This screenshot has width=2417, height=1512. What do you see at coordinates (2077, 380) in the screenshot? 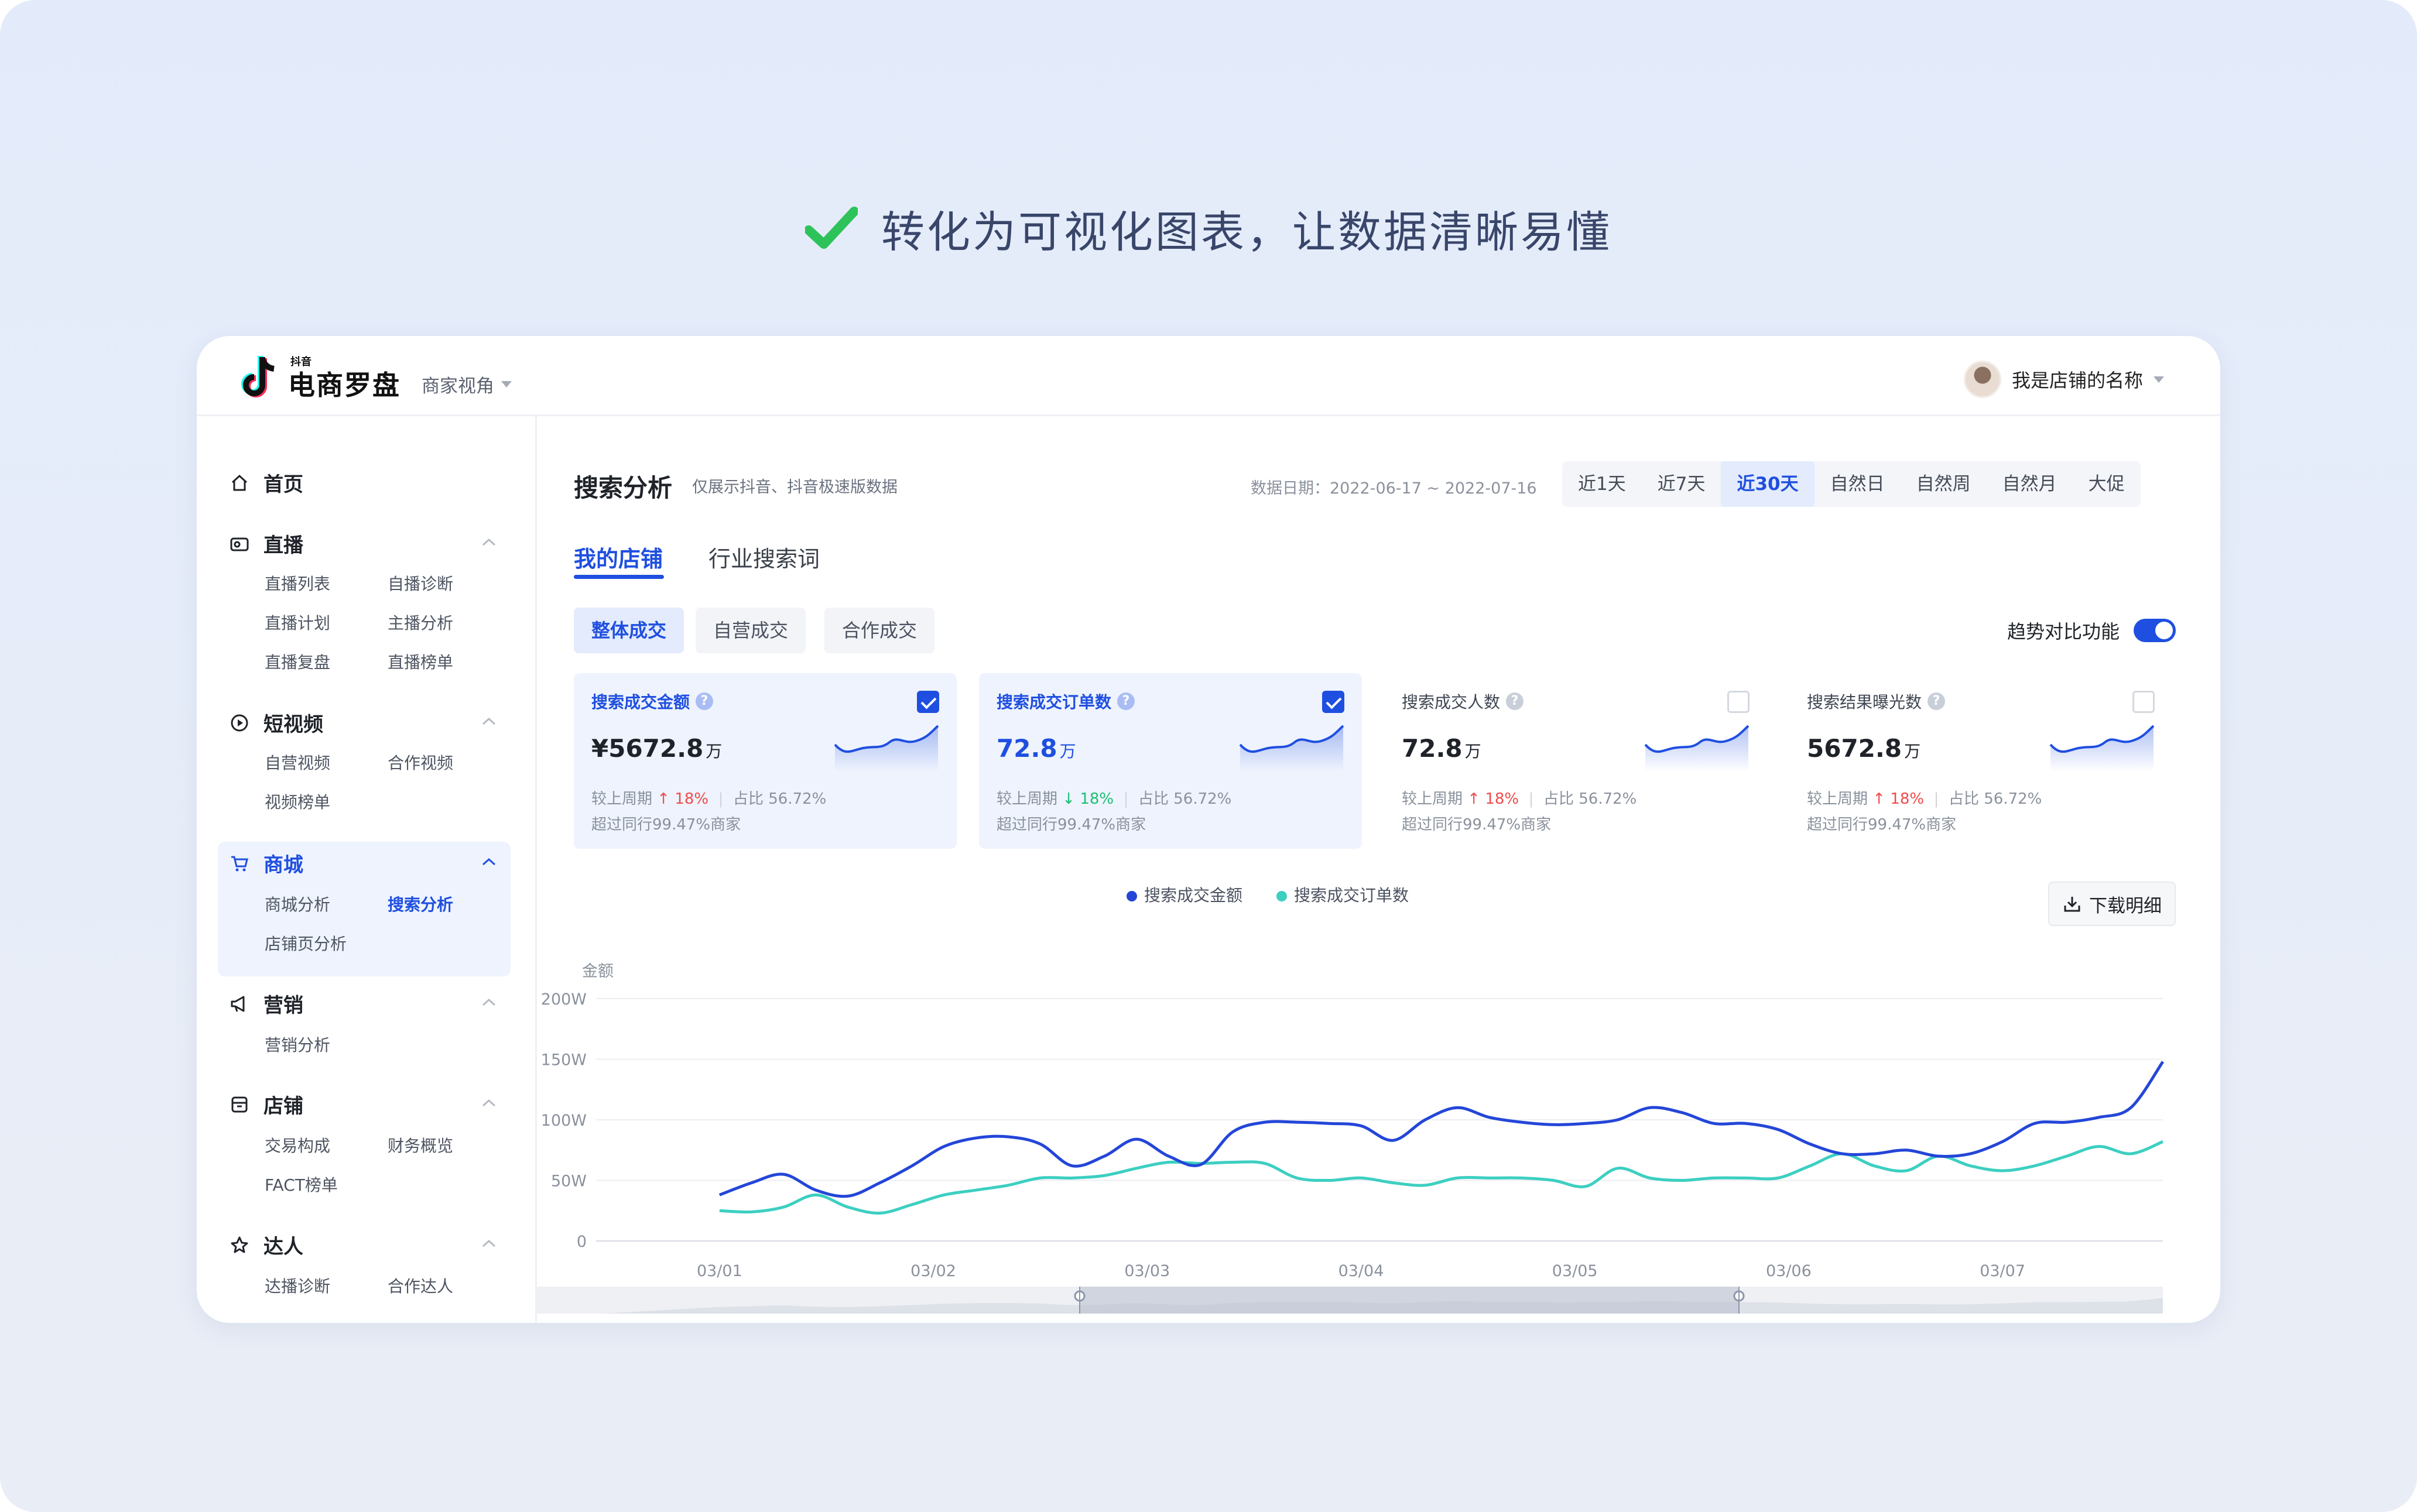
I see `store-name: 我是店铺的名称` at bounding box center [2077, 380].